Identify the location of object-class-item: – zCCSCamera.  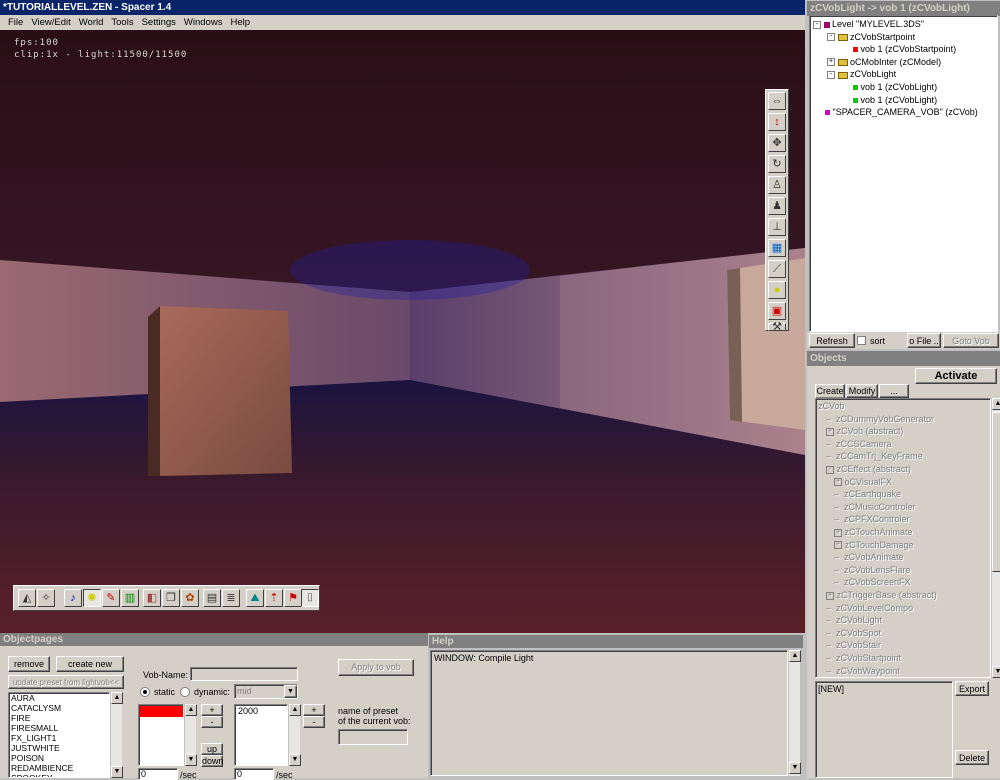
(859, 444).